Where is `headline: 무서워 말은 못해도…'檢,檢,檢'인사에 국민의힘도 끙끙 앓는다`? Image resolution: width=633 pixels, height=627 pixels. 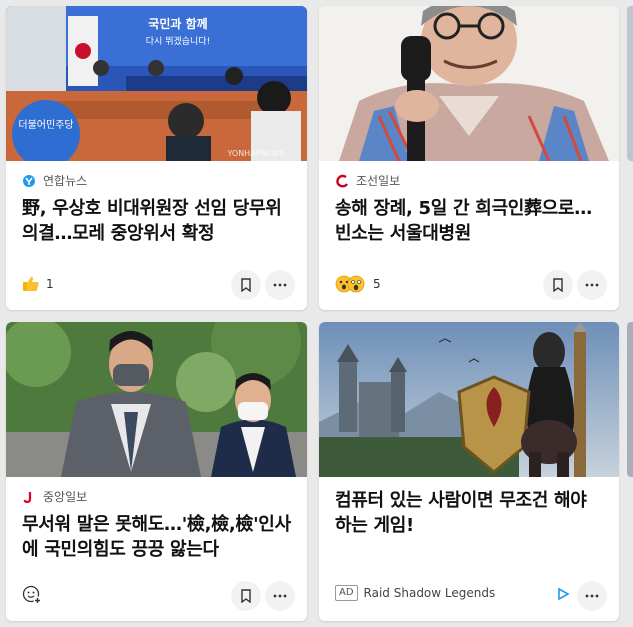
headline: 무서워 말은 못해도…'檢,檢,檢'인사에 국민의힘도 끙끙 앓는다 is located at coordinates (157, 537).